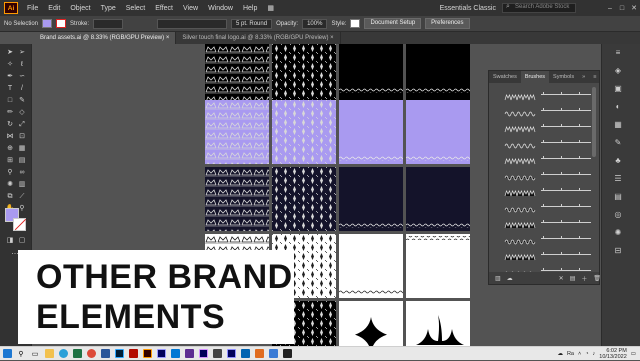 This screenshot has height=361, width=640. What do you see at coordinates (7, 354) in the screenshot?
I see `start-icon` at bounding box center [7, 354].